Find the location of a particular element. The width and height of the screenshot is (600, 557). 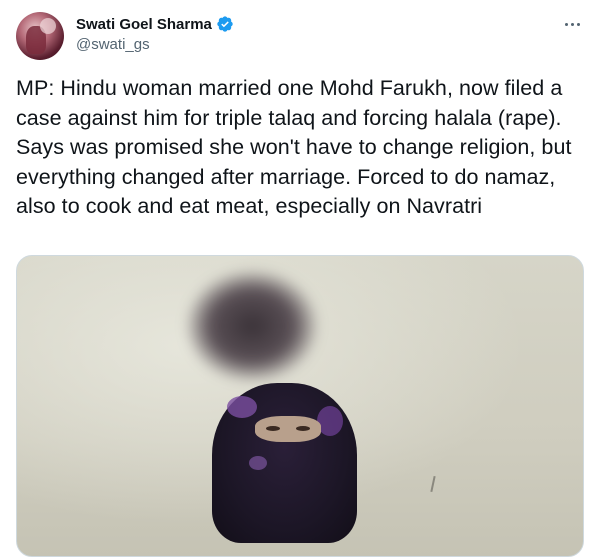

more-options-icon is located at coordinates (572, 24).